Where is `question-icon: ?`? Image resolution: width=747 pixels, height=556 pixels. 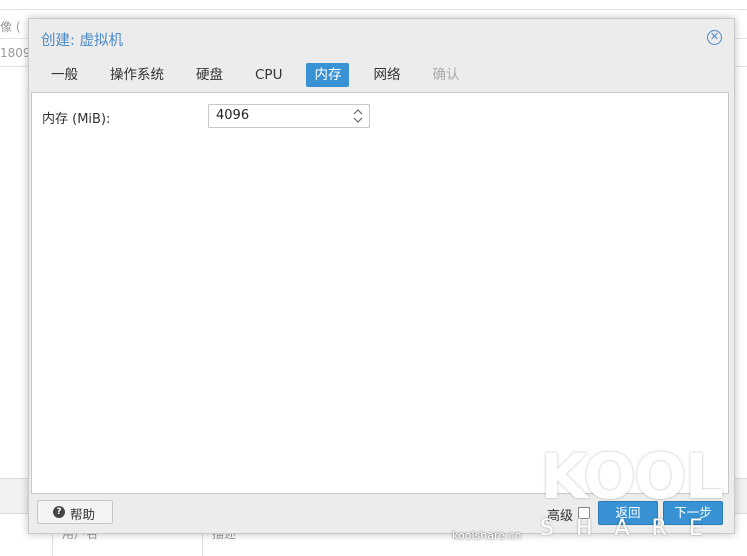
question-icon: ? is located at coordinates (59, 512).